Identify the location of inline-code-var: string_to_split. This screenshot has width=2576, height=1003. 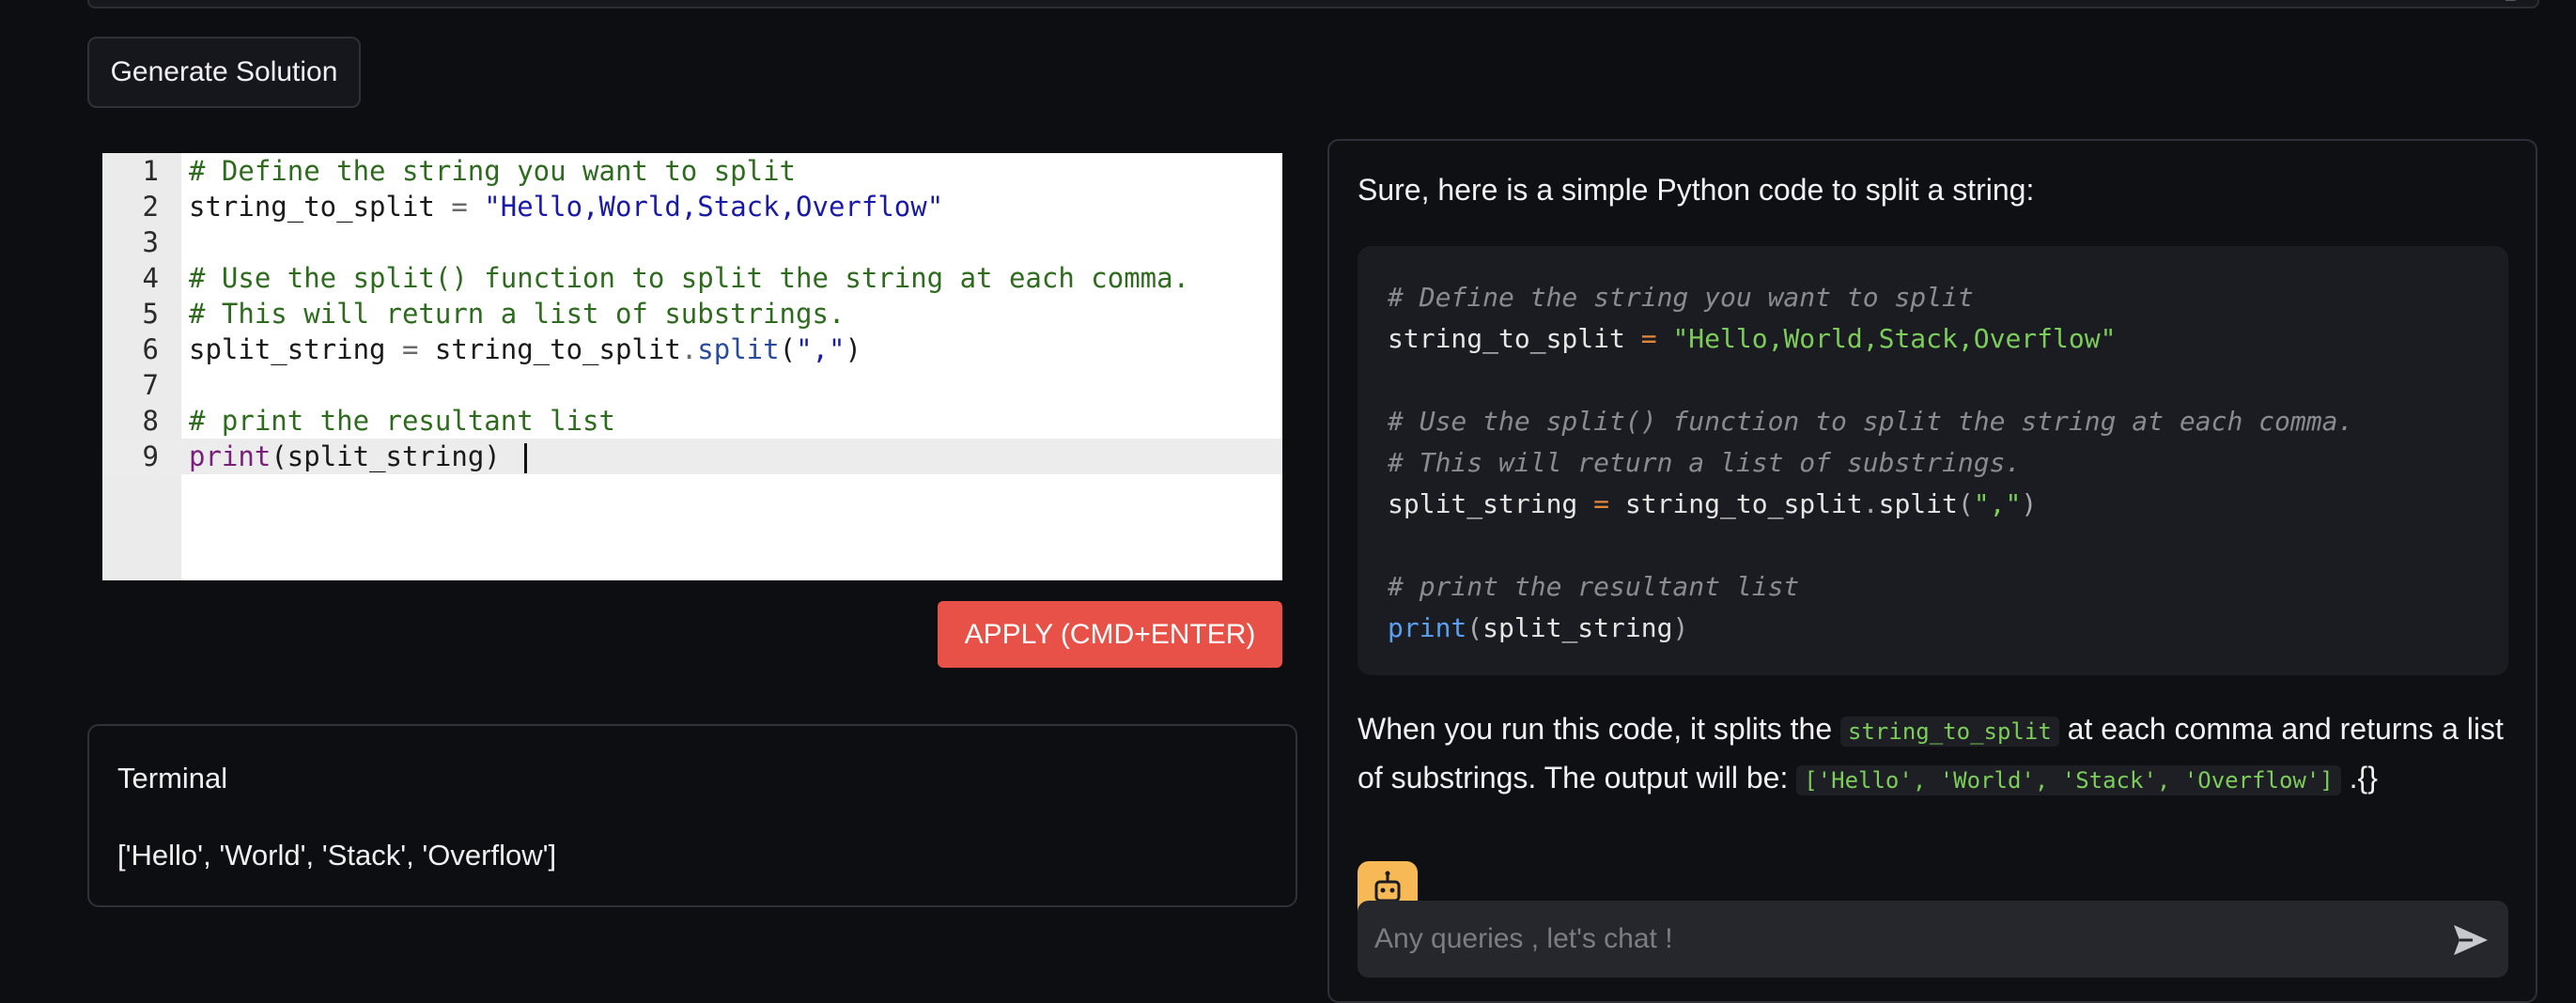
(1949, 732).